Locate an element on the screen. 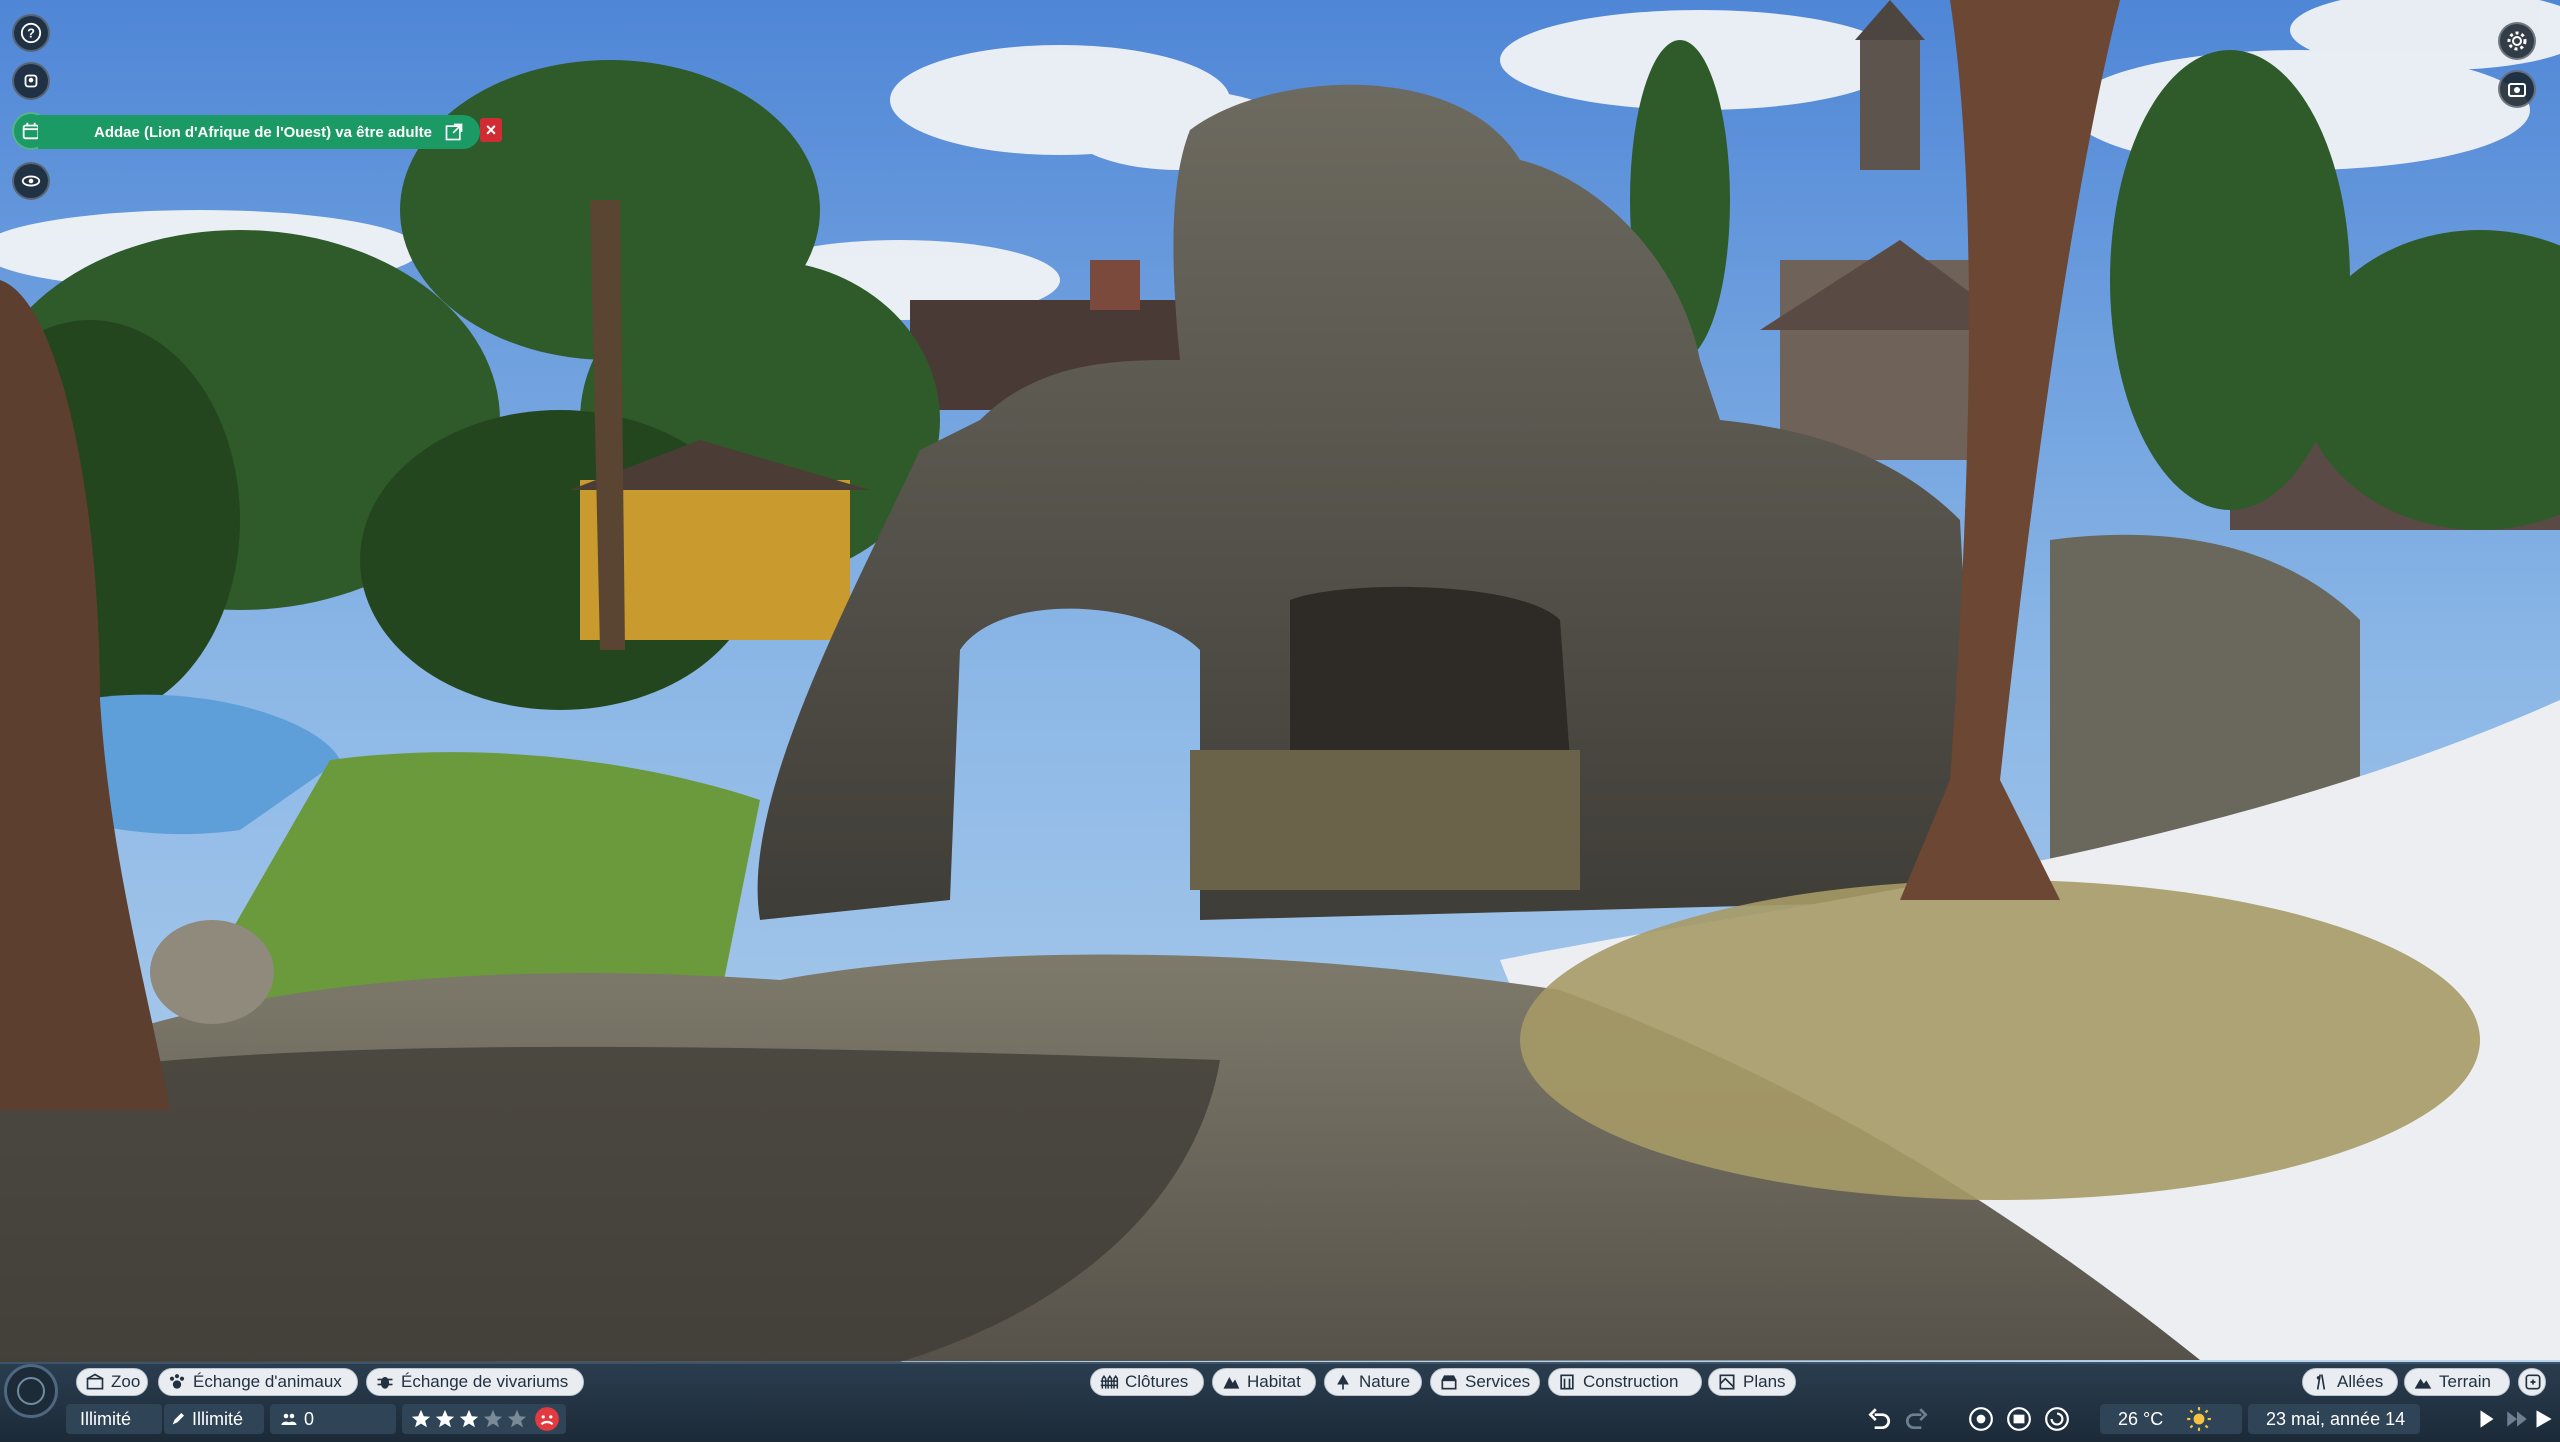  date-value: 23 mai, année 14 is located at coordinates (2336, 1418).